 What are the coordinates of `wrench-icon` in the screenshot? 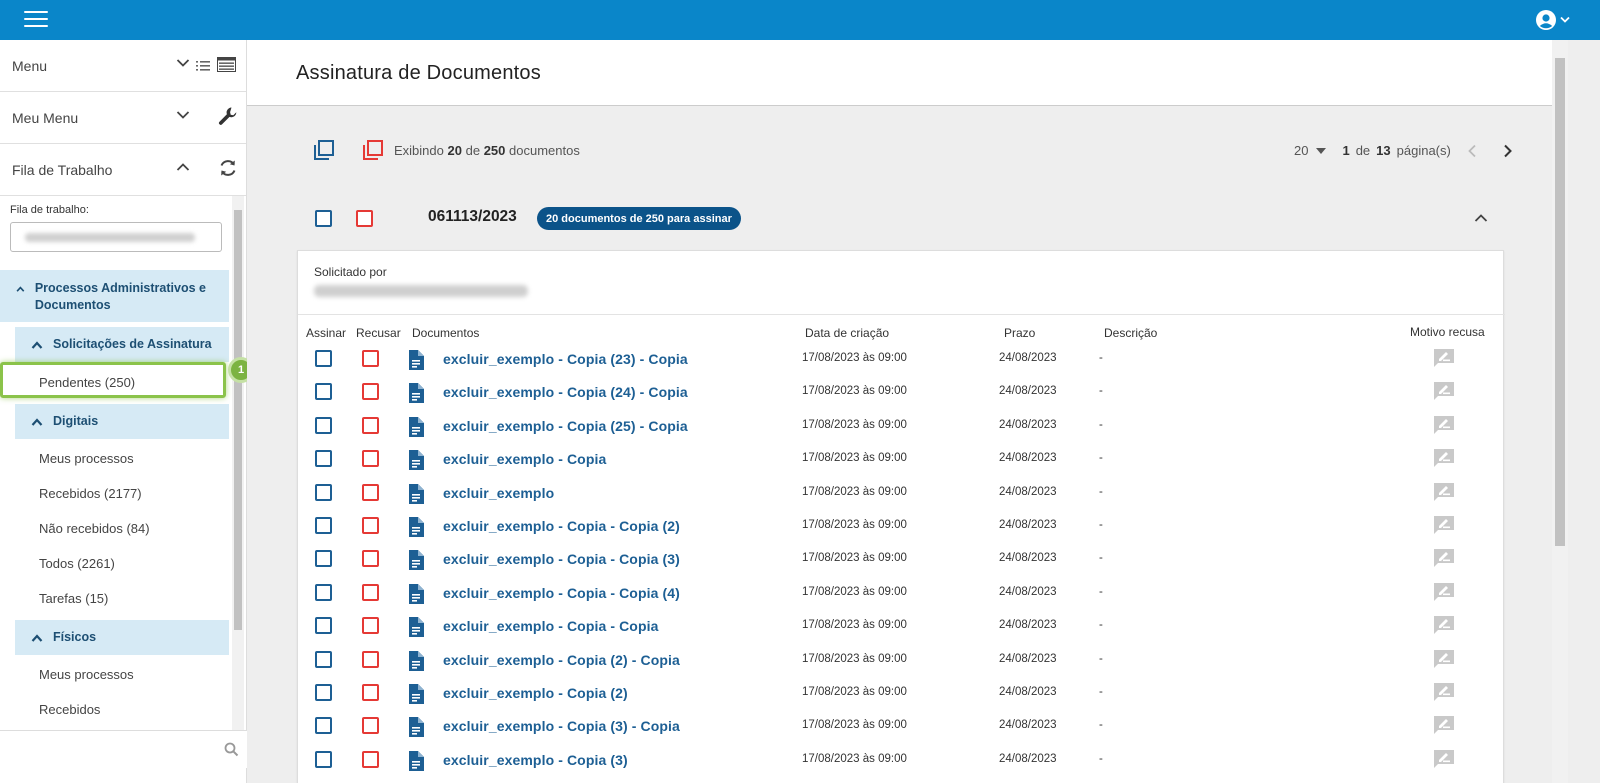 It's located at (228, 116).